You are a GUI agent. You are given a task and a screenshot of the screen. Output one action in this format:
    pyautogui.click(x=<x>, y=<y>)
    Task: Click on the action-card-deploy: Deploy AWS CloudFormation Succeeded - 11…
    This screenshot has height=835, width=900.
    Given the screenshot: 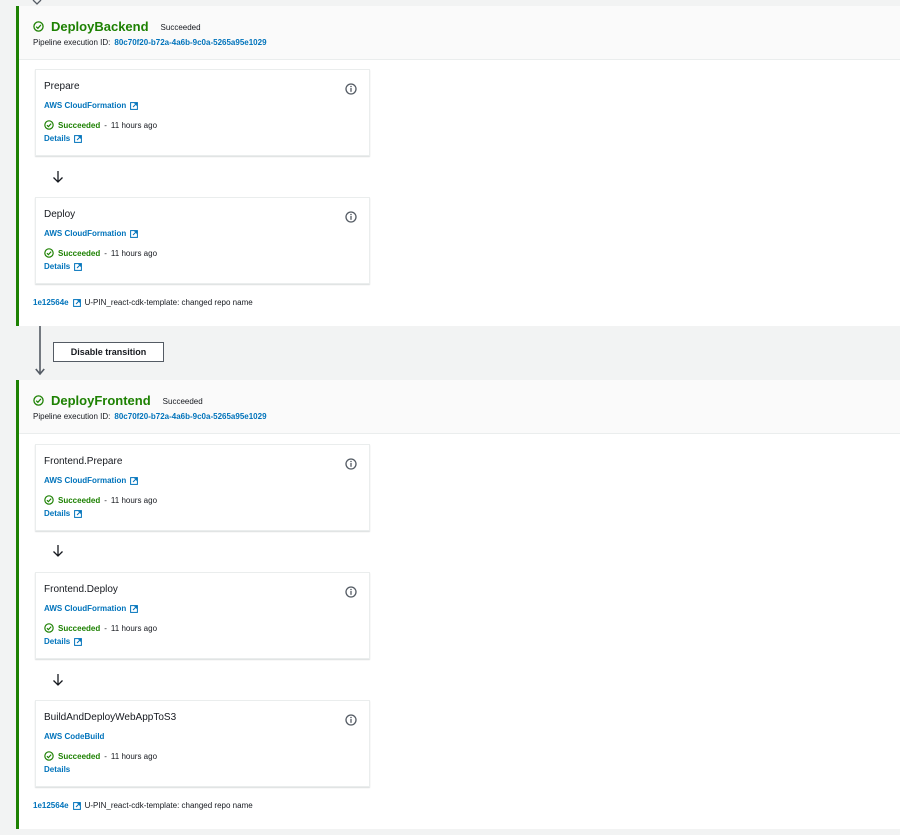 What is the action you would take?
    pyautogui.click(x=202, y=240)
    